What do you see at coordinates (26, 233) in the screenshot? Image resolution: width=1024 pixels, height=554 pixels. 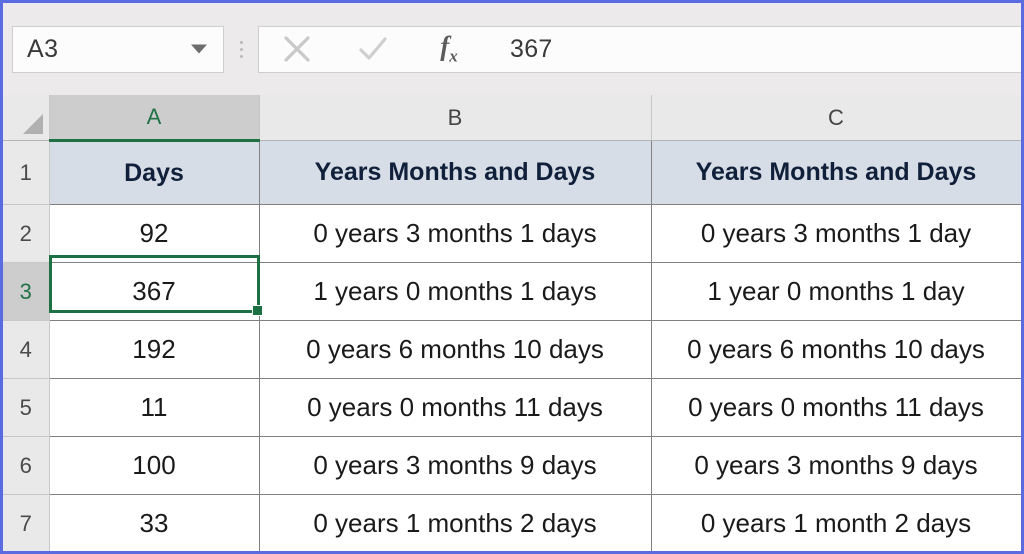 I see `row-header-2: 2` at bounding box center [26, 233].